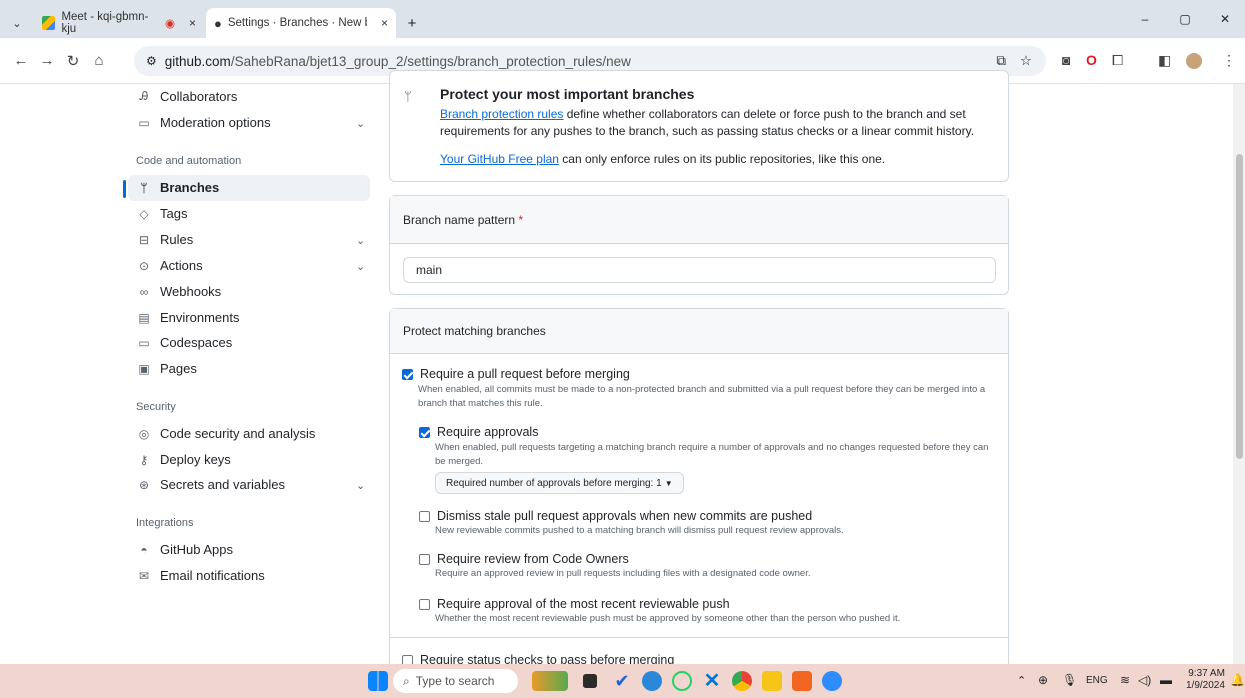  What do you see at coordinates (1117, 60) in the screenshot?
I see `extensions-icon: ⧠` at bounding box center [1117, 60].